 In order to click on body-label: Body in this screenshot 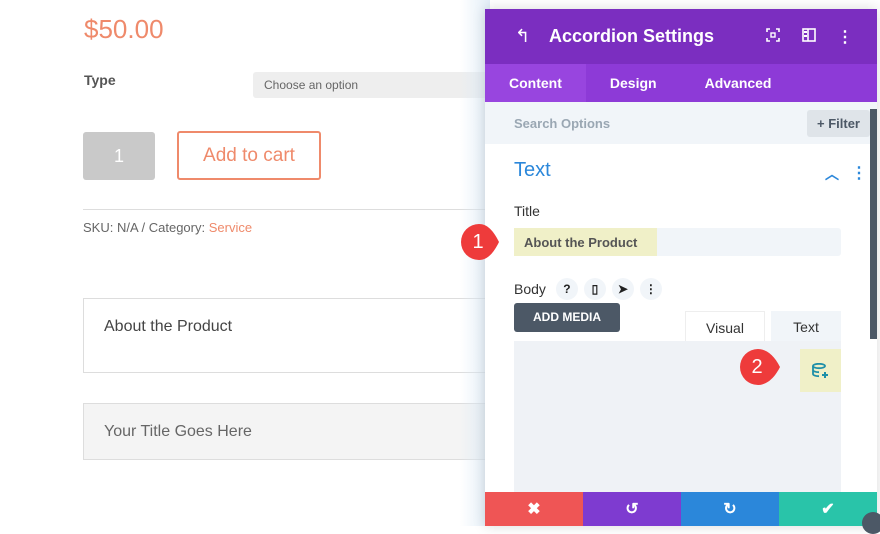, I will do `click(530, 289)`.